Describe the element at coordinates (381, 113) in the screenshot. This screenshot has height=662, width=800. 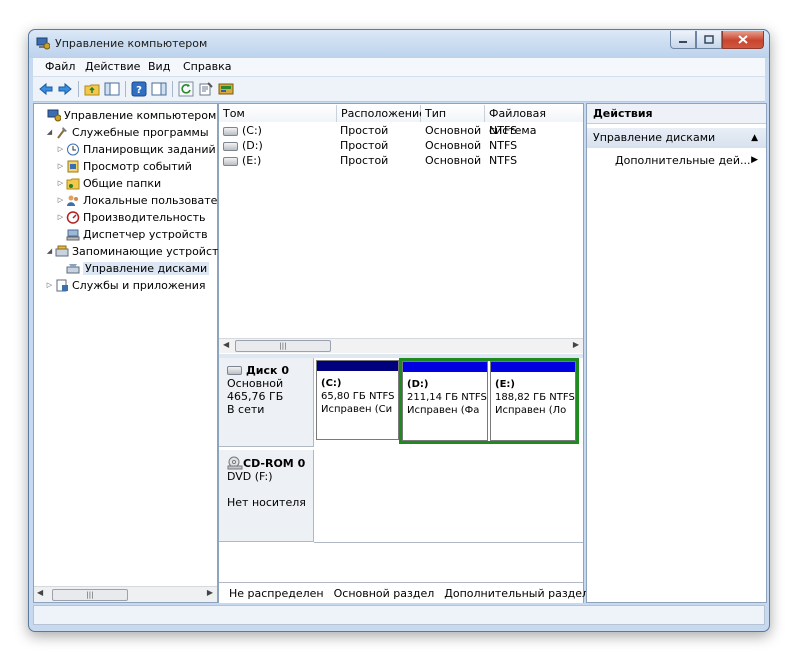
I see `column-header-layout: Расположение` at that location.